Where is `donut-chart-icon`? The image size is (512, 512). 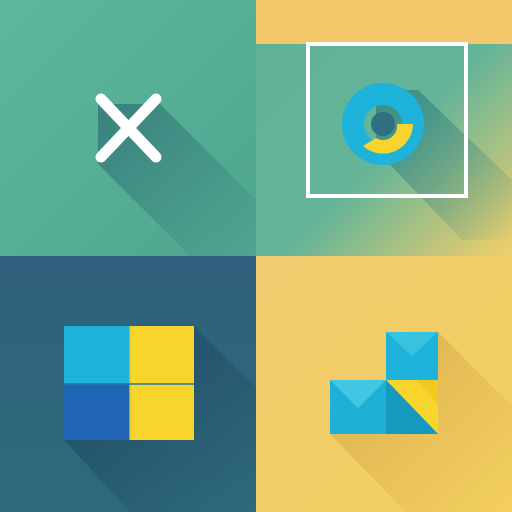
donut-chart-icon is located at coordinates (383, 124).